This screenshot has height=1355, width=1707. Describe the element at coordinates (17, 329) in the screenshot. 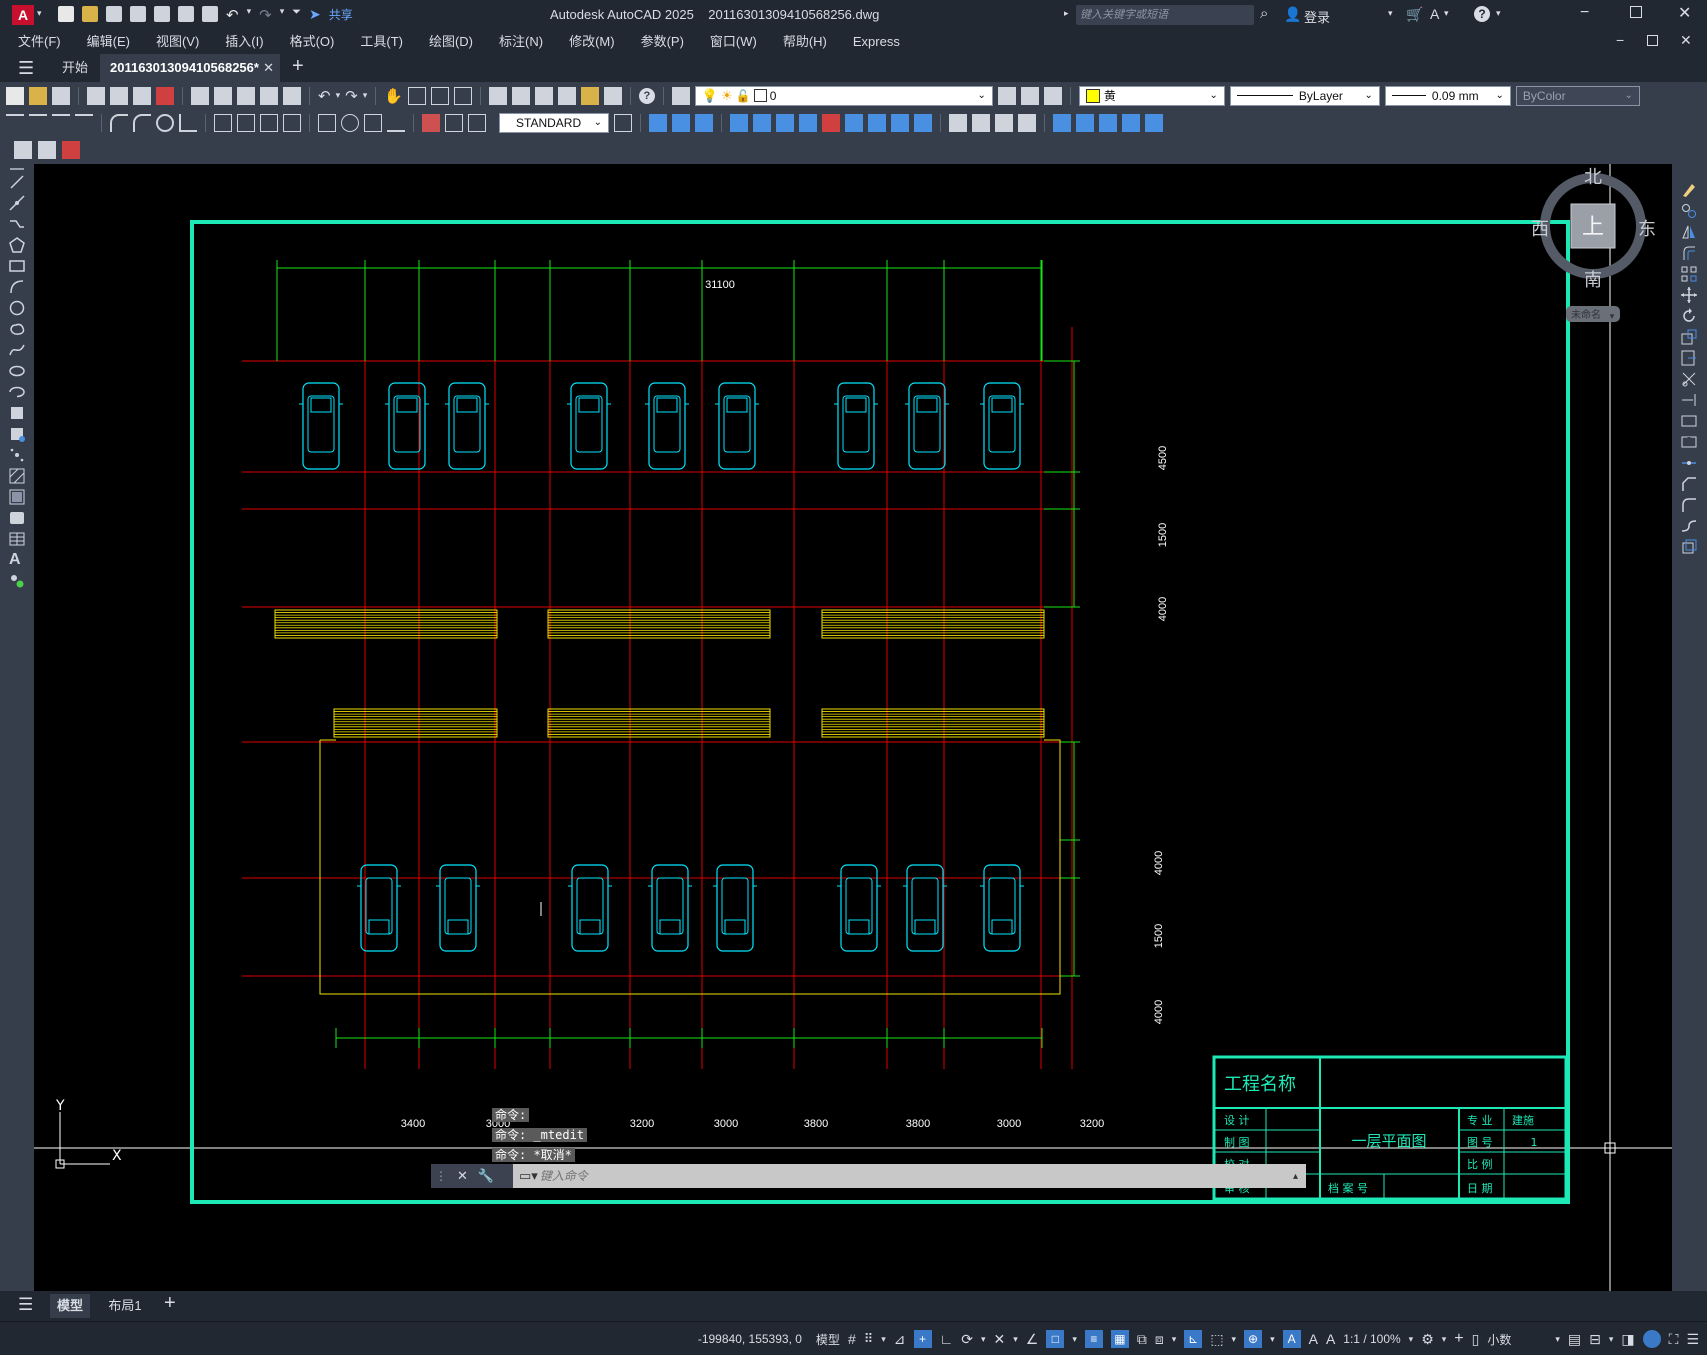

I see `revision-cloud-icon` at that location.